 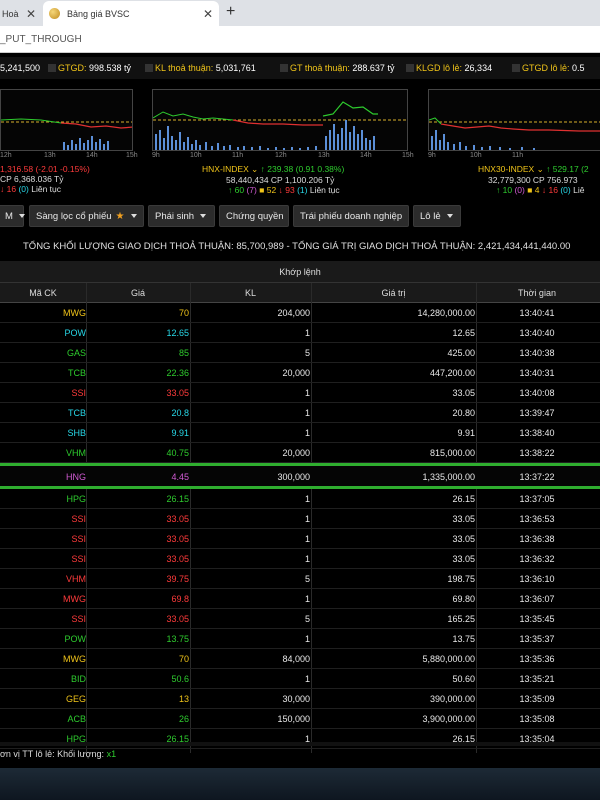 I want to click on index-1-value: CP 6,368.036 Tỷ, so click(x=32, y=179).